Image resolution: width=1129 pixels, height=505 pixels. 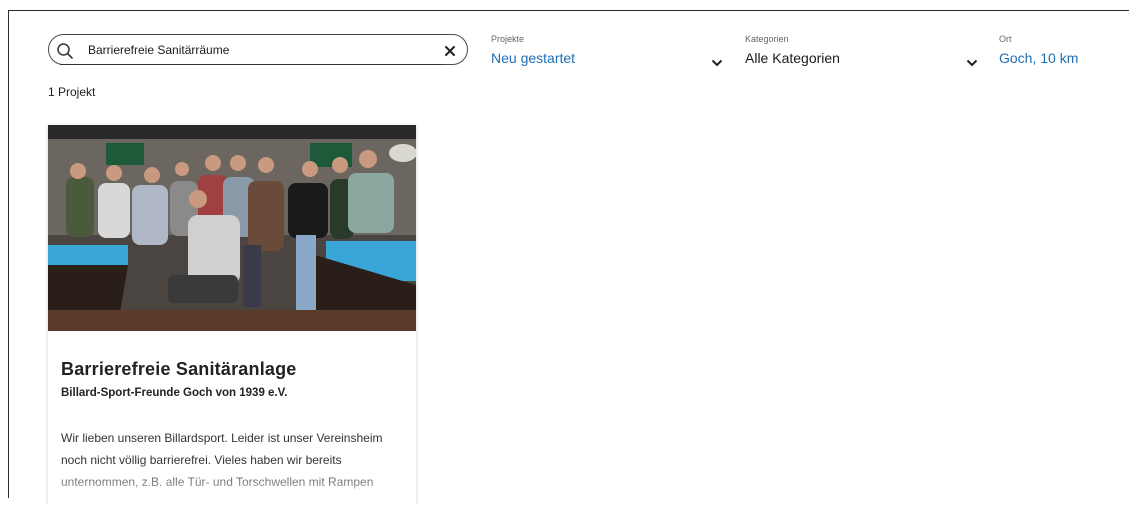 What do you see at coordinates (607, 50) in the screenshot?
I see `projekte-dropdown: Projekte Neu gestartet` at bounding box center [607, 50].